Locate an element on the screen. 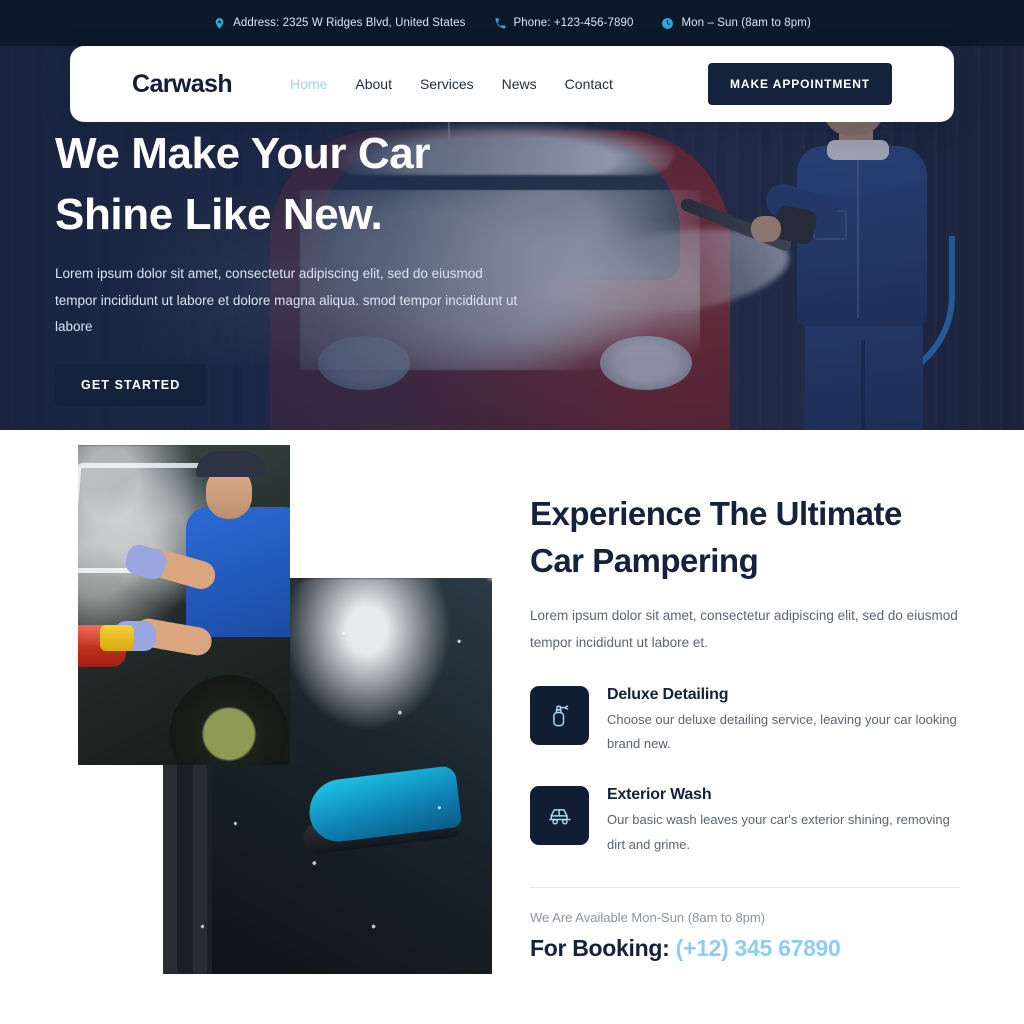 The image size is (1024, 1024). photo1-person-cap is located at coordinates (231, 464).